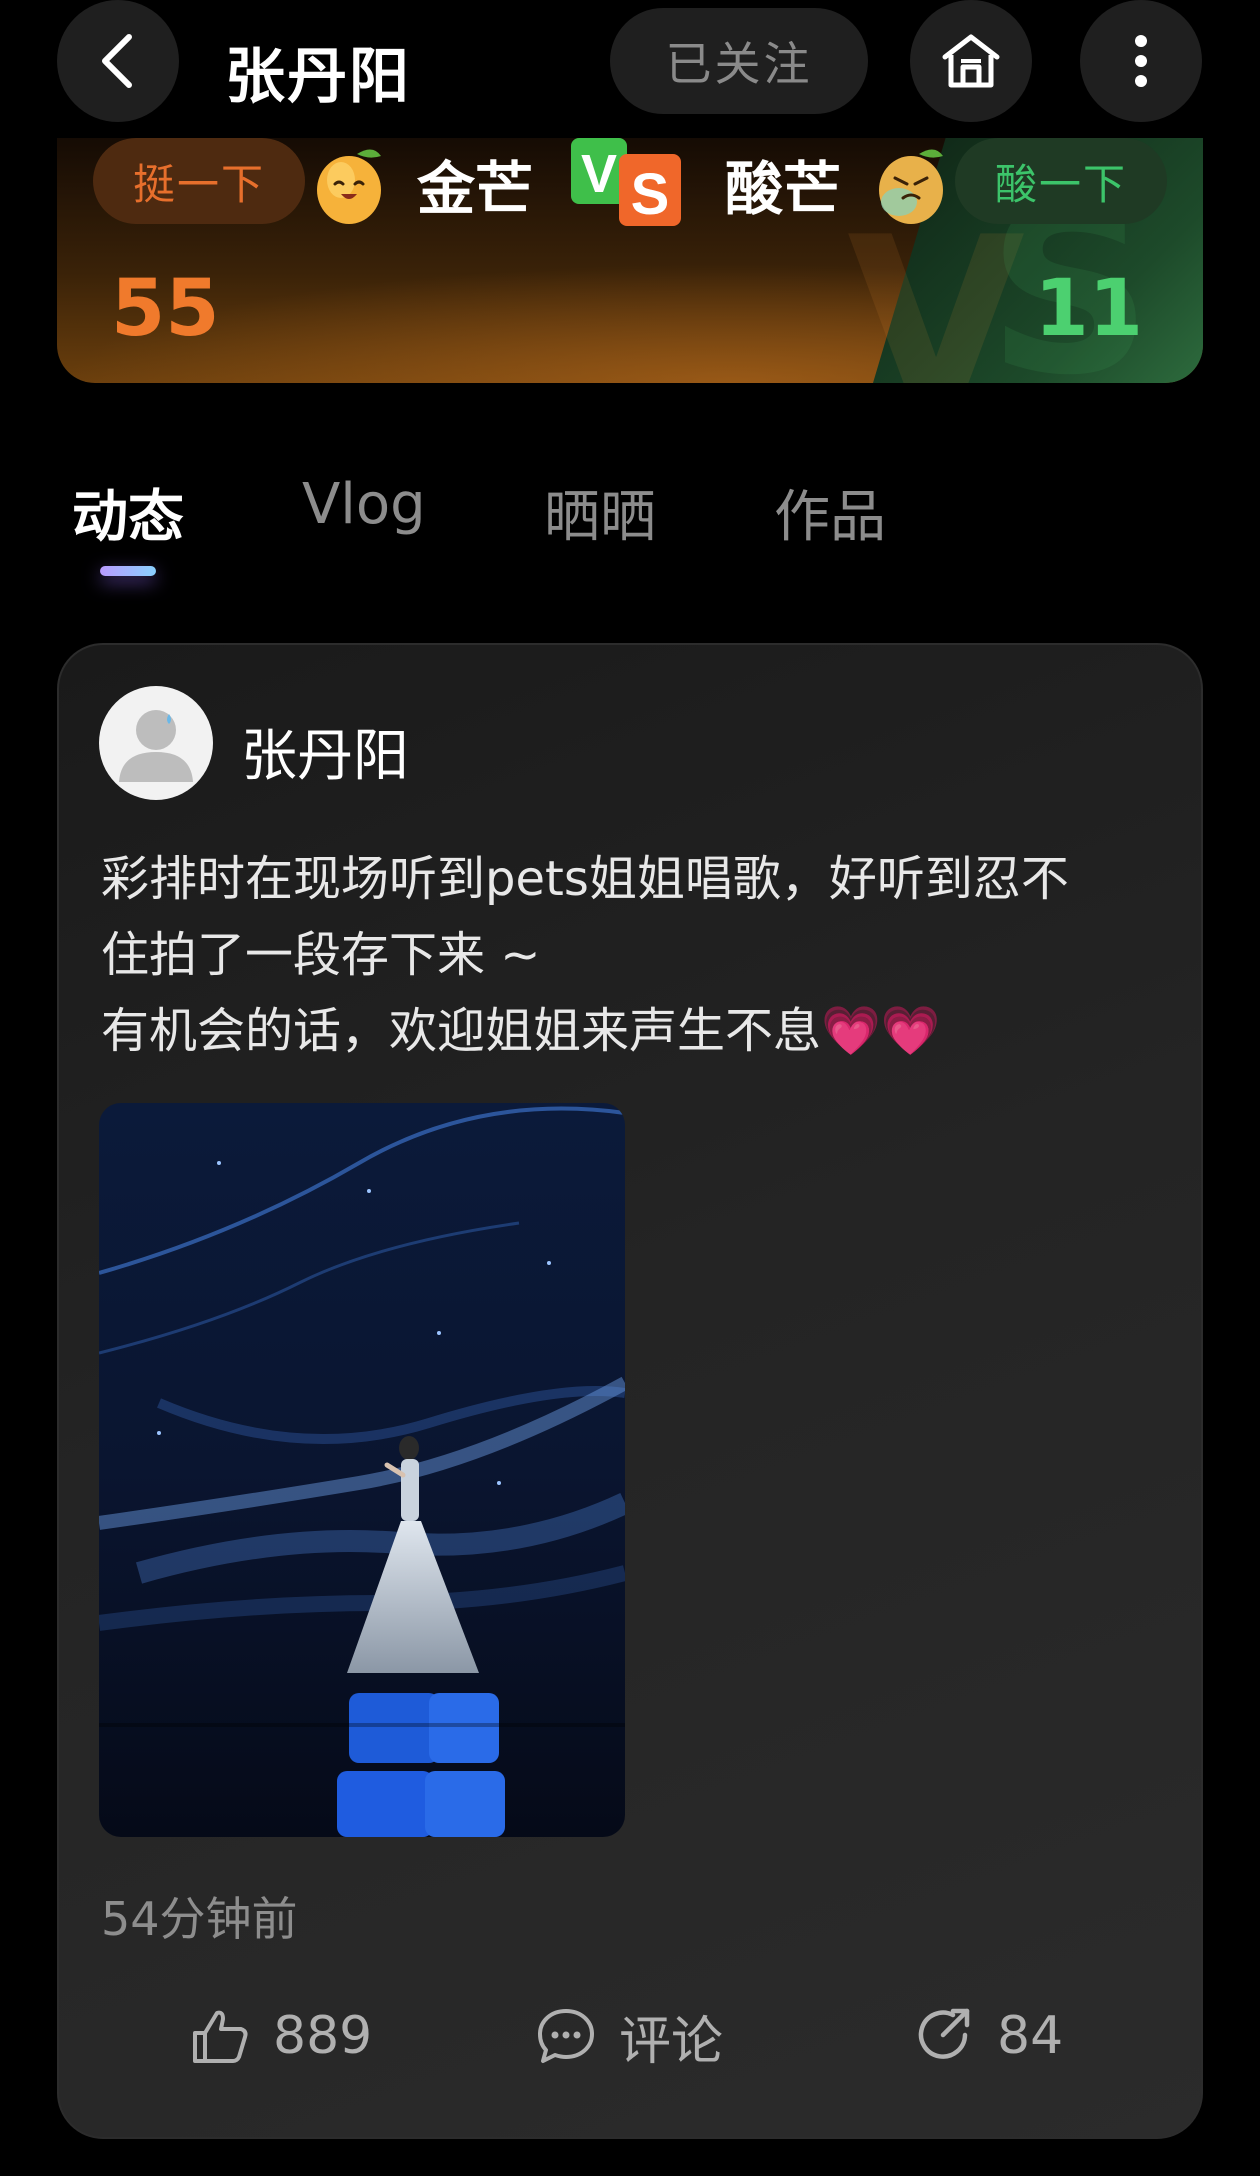 This screenshot has height=2176, width=1260. I want to click on back-button, so click(118, 61).